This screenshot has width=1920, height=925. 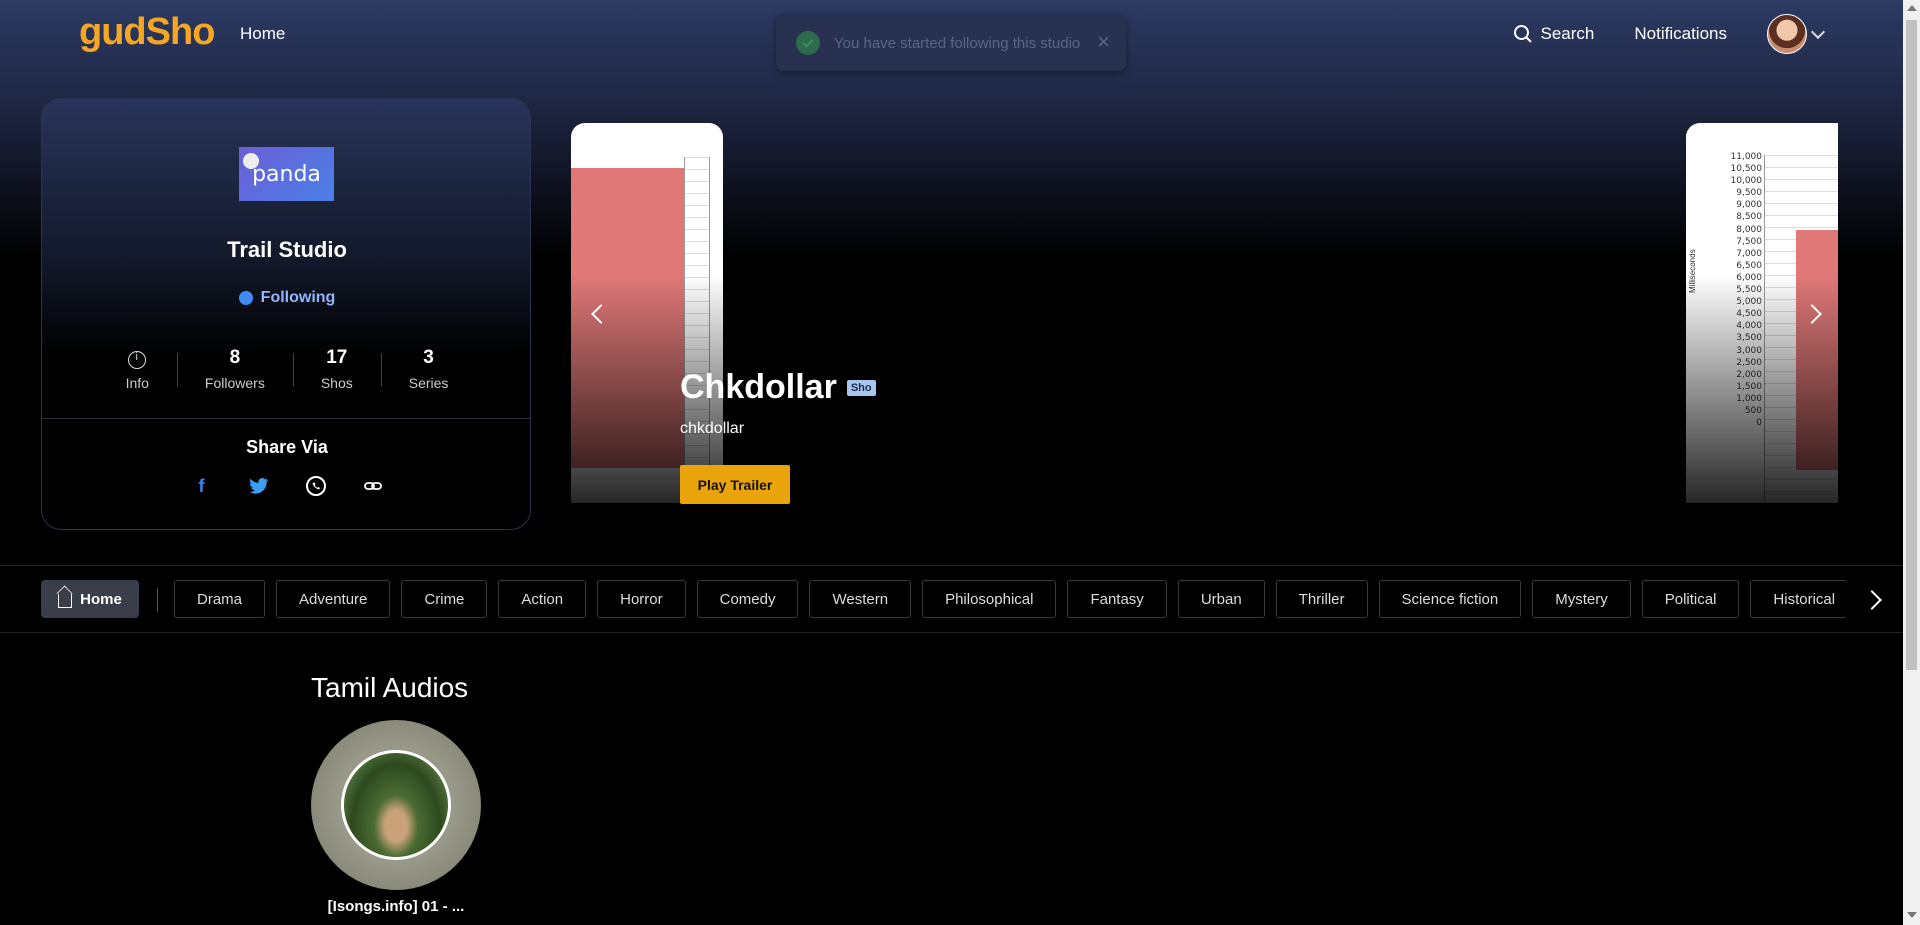 I want to click on close-icon: ×, so click(x=1103, y=42).